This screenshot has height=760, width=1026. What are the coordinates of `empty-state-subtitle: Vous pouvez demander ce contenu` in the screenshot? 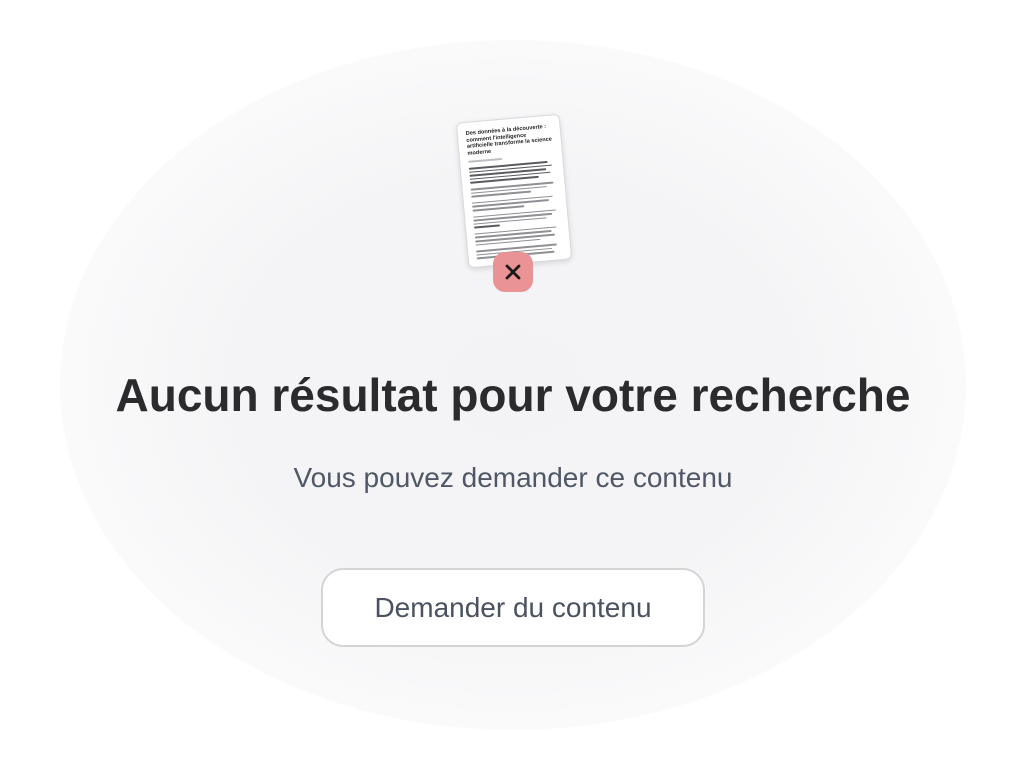 It's located at (513, 477).